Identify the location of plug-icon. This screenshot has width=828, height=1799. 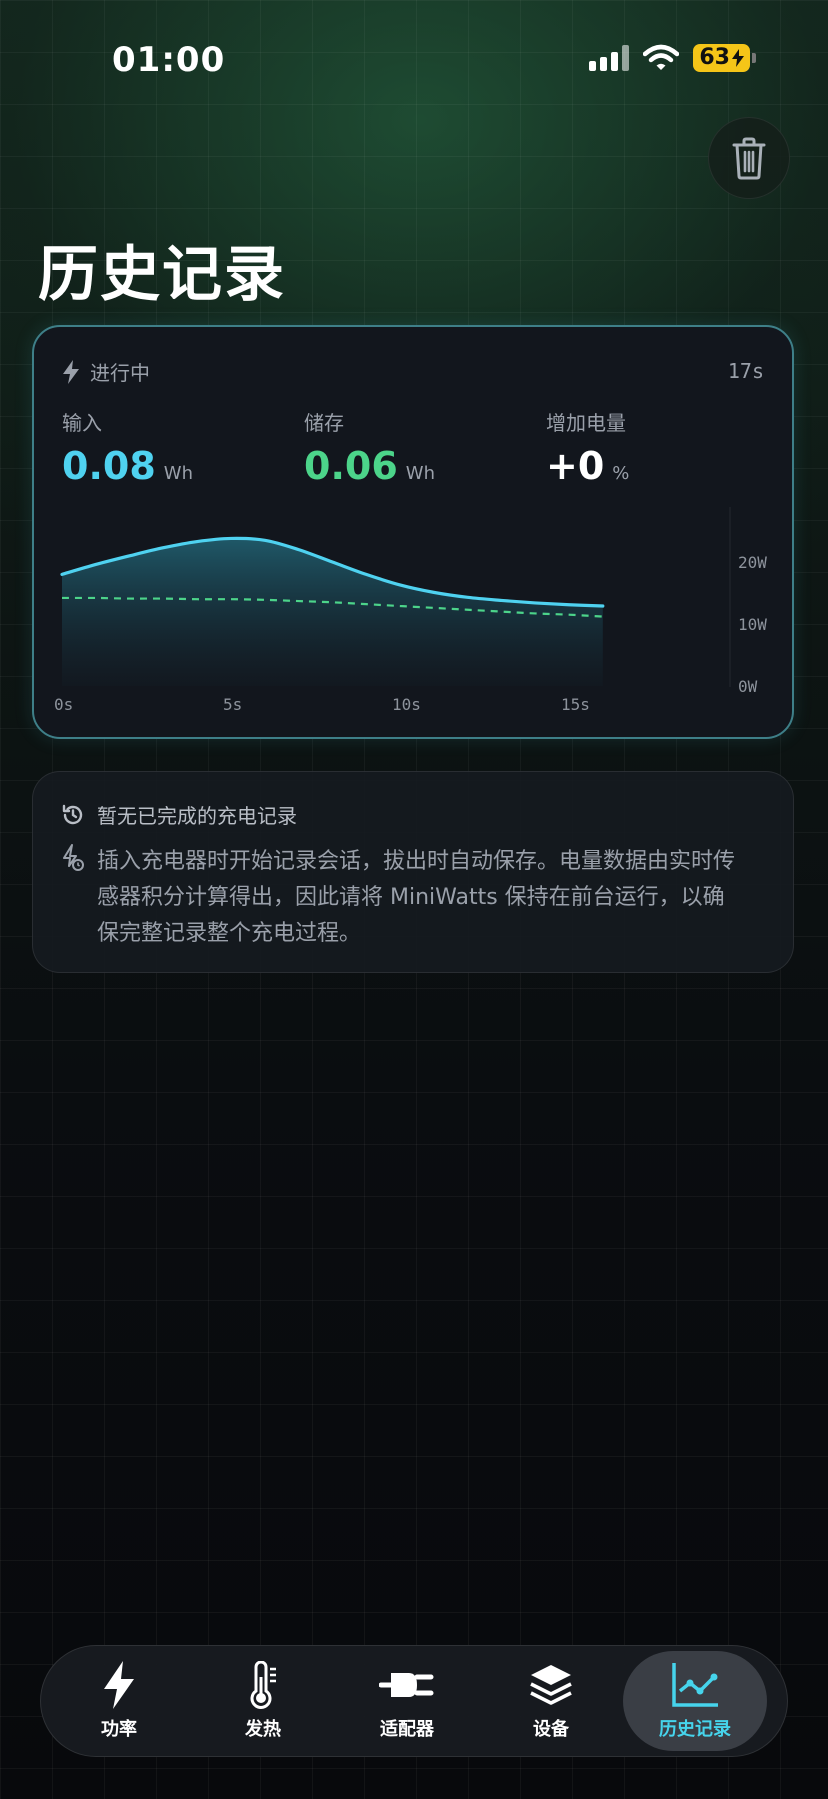
(406, 1685).